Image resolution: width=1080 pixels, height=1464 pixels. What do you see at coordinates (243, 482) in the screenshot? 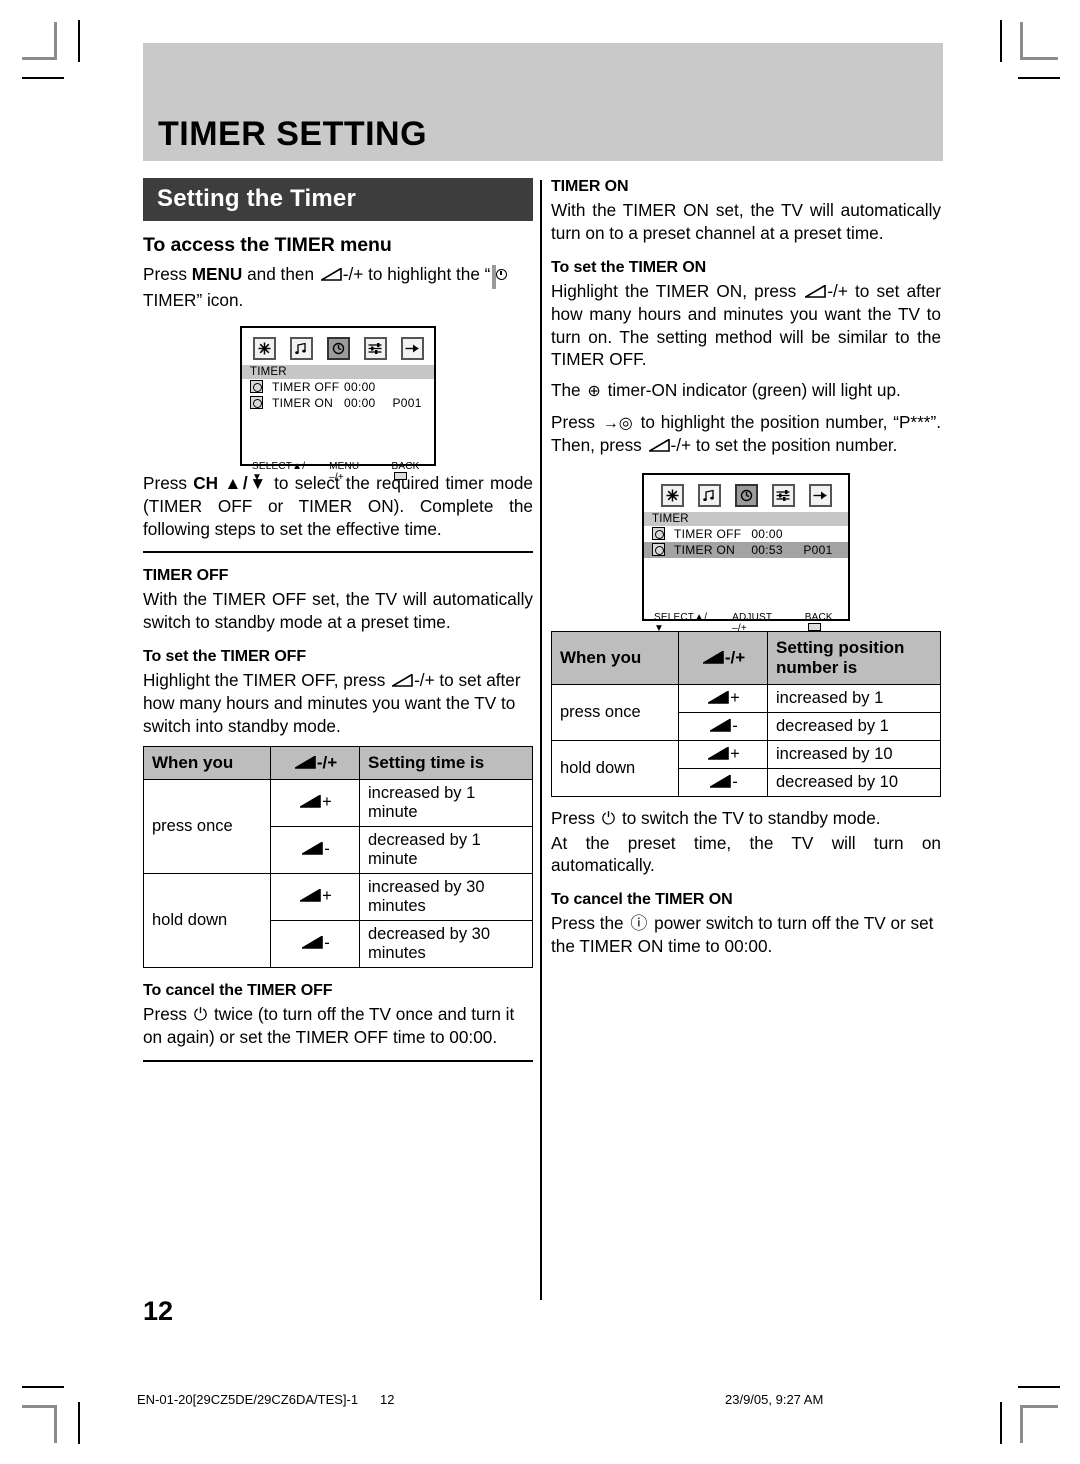
I see `ch-arrows-icon: ▲/▼` at bounding box center [243, 482].